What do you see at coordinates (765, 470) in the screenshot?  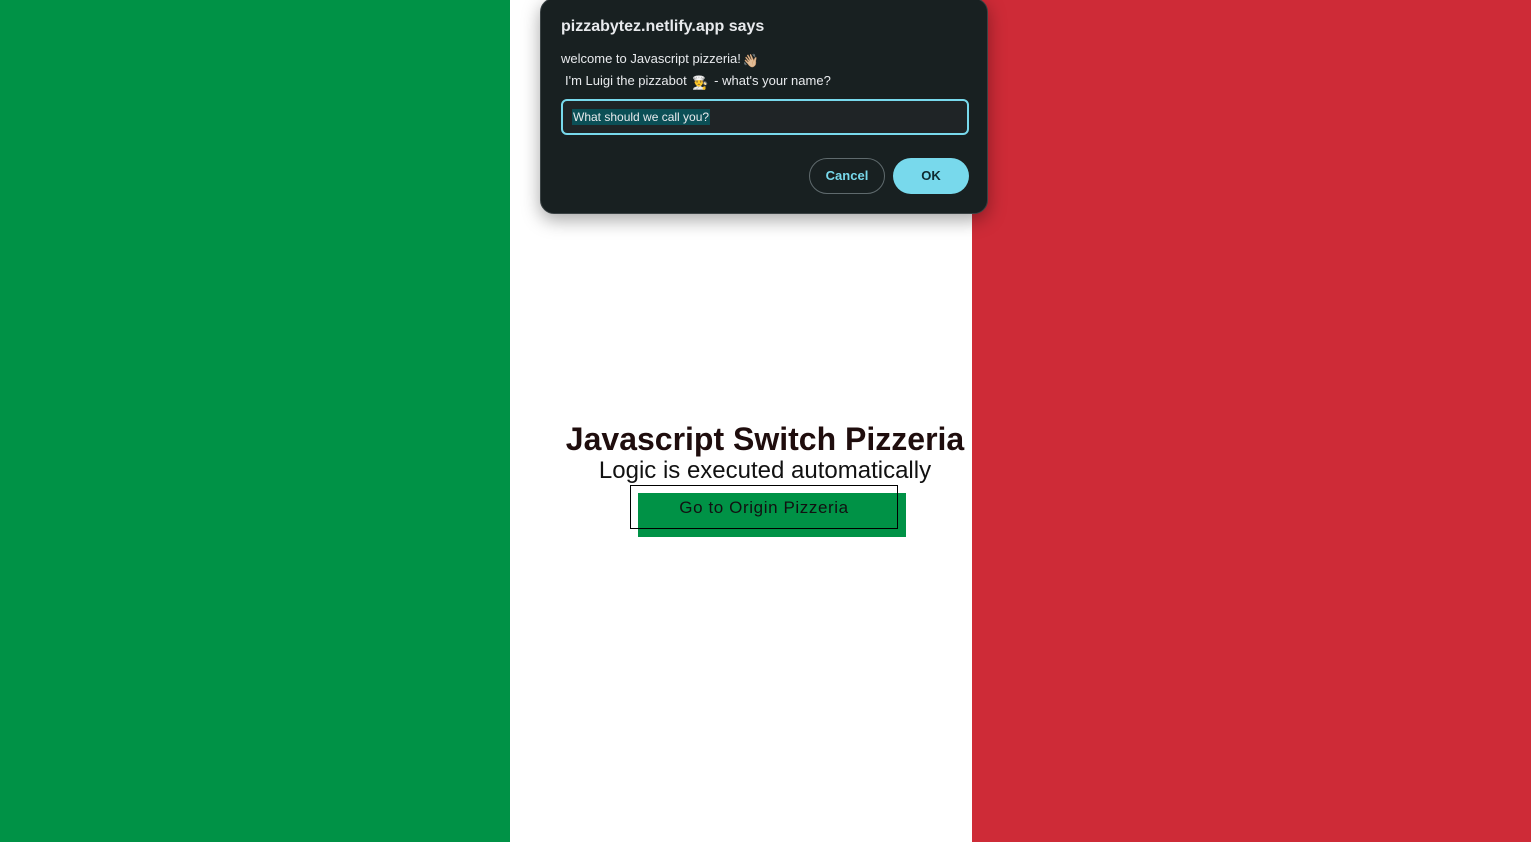 I see `page-subtitle: Logic is executed automatically` at bounding box center [765, 470].